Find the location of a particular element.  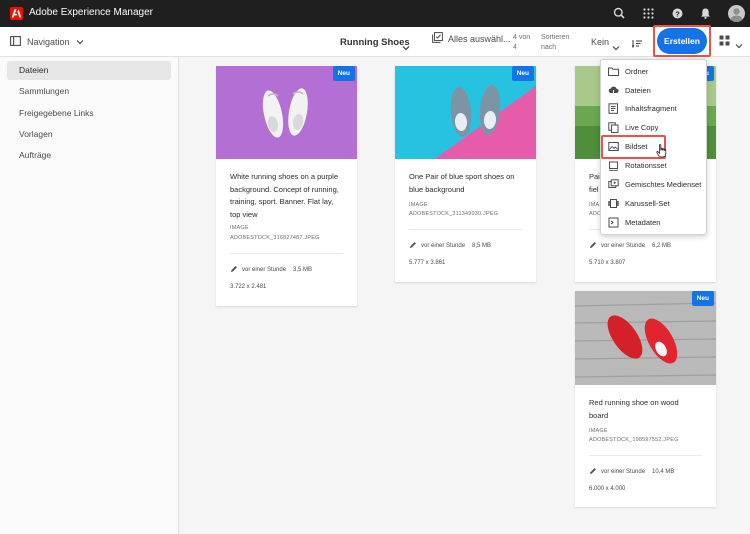

item-count-line2: 4 is located at coordinates (515, 47).